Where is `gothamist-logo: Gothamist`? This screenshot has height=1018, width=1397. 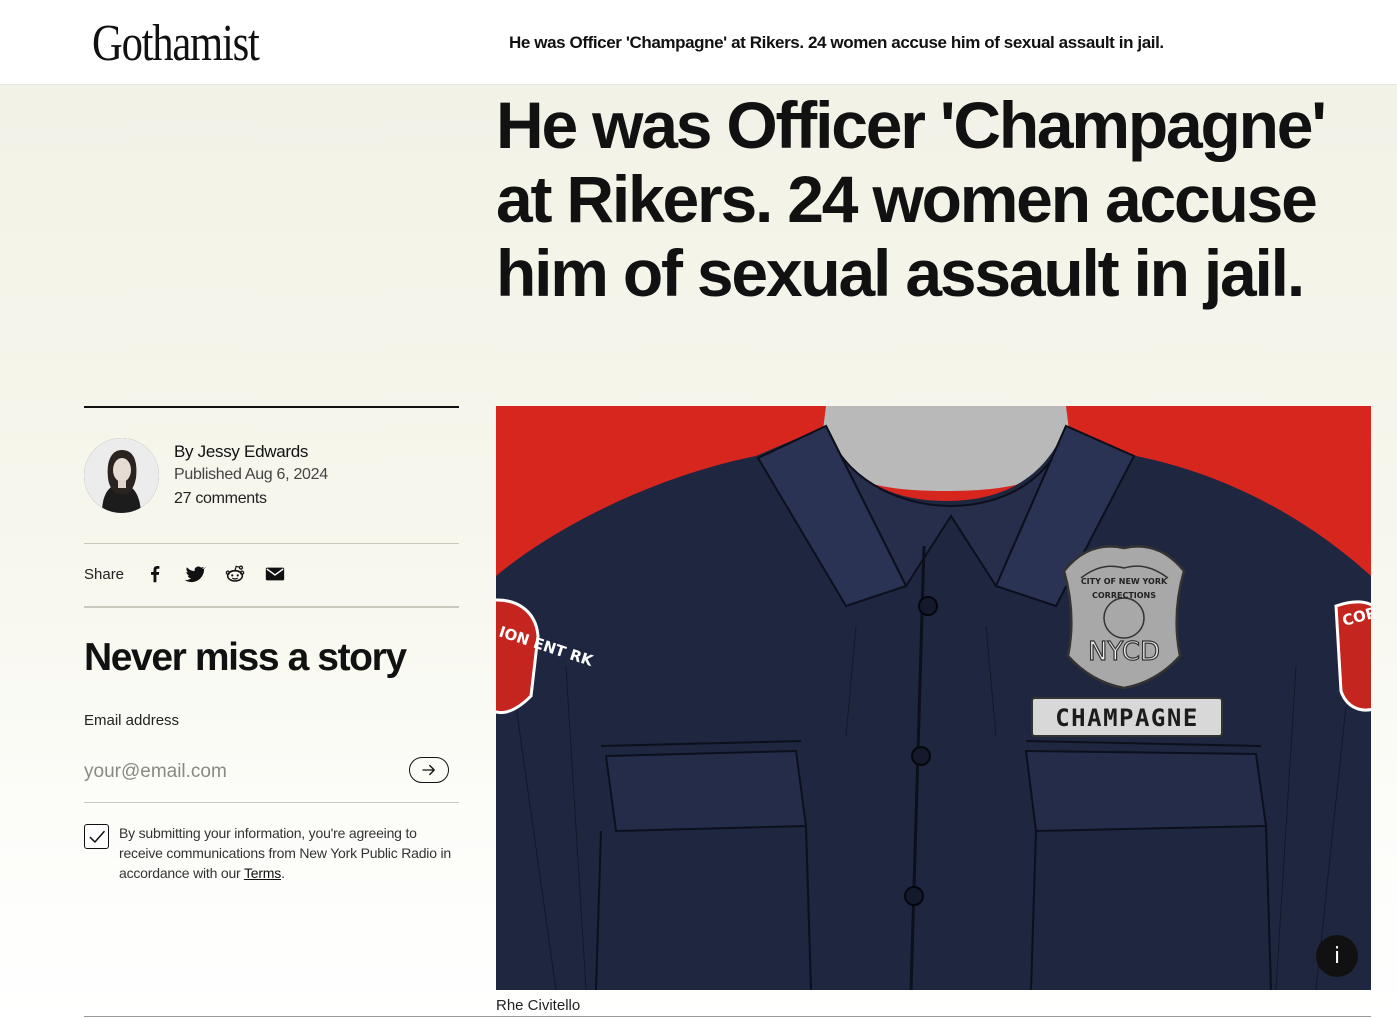
gothamist-logo: Gothamist is located at coordinates (176, 43).